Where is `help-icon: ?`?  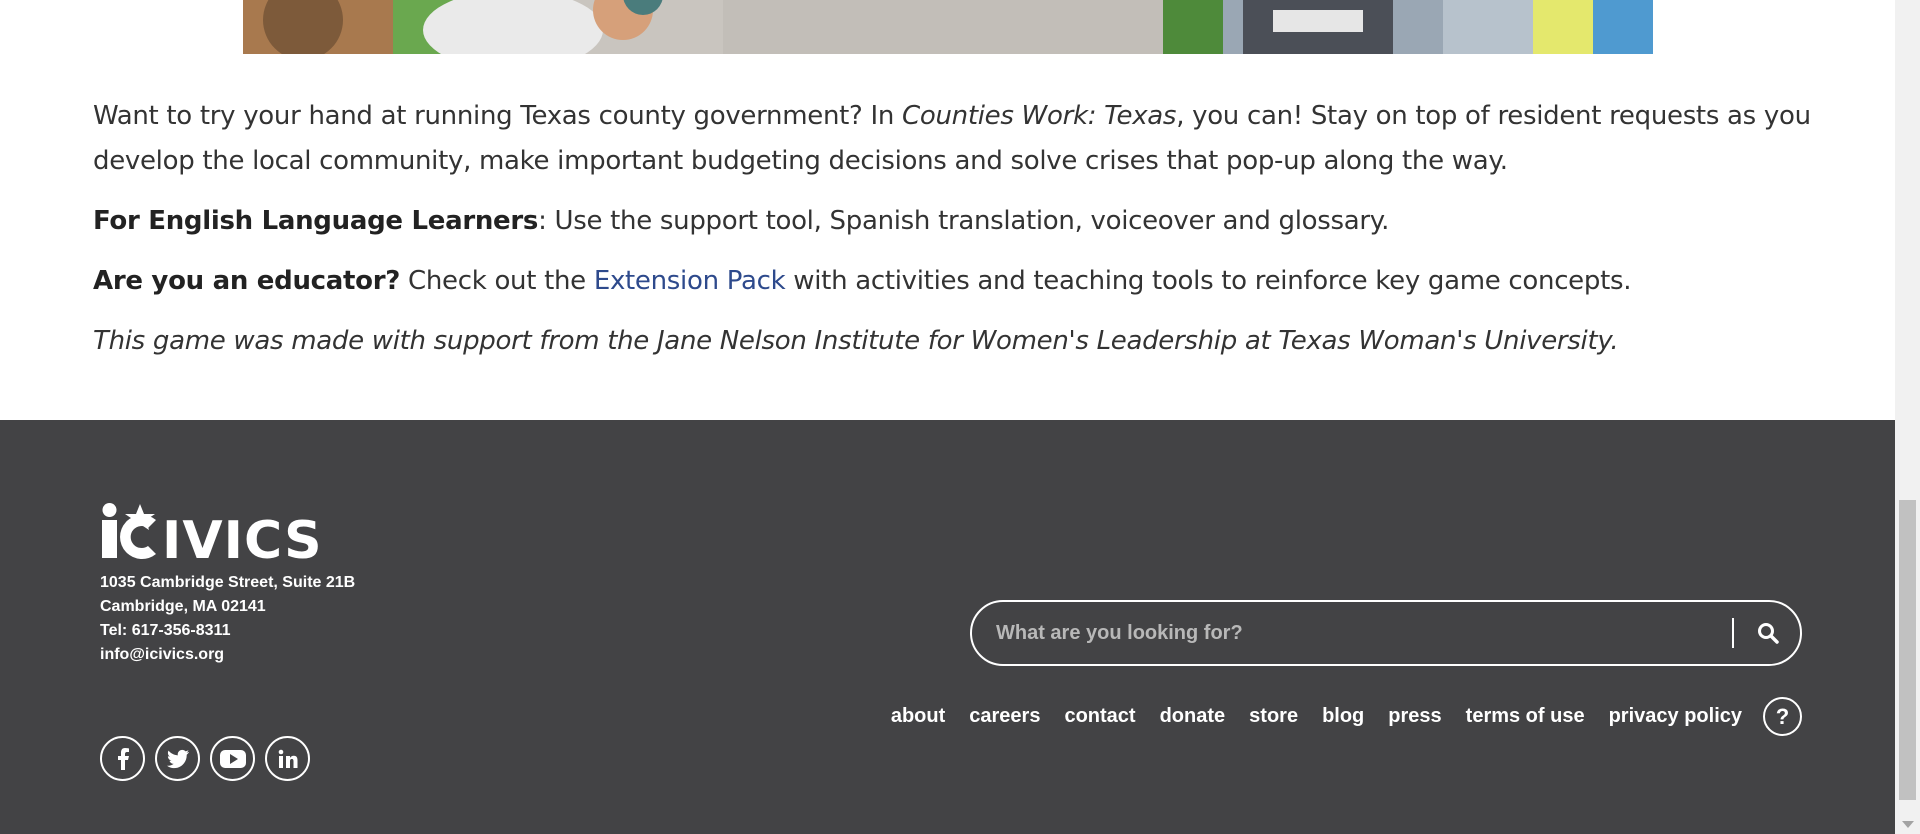
help-icon: ? is located at coordinates (1782, 716).